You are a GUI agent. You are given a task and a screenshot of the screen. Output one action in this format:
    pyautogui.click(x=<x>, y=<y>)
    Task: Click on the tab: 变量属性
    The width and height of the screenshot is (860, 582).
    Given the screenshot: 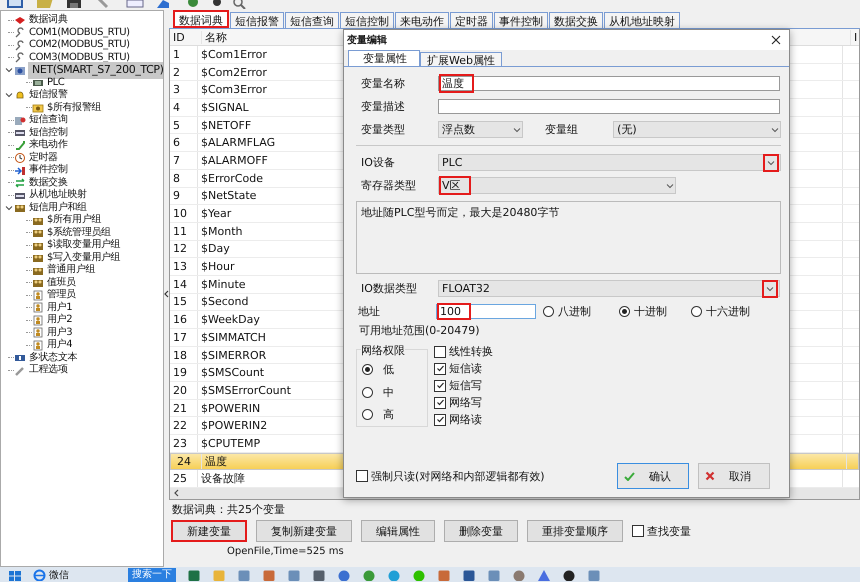 What is the action you would take?
    pyautogui.click(x=384, y=58)
    